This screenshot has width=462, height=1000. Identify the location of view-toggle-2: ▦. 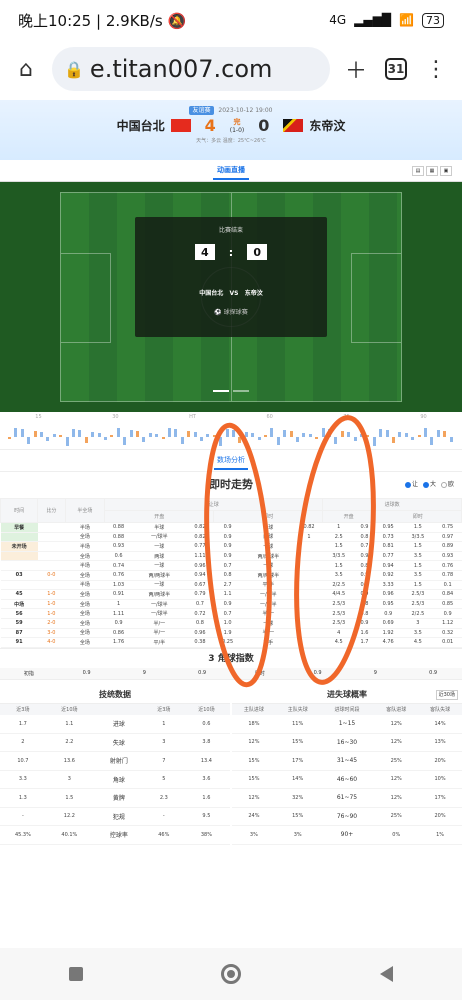
(432, 170).